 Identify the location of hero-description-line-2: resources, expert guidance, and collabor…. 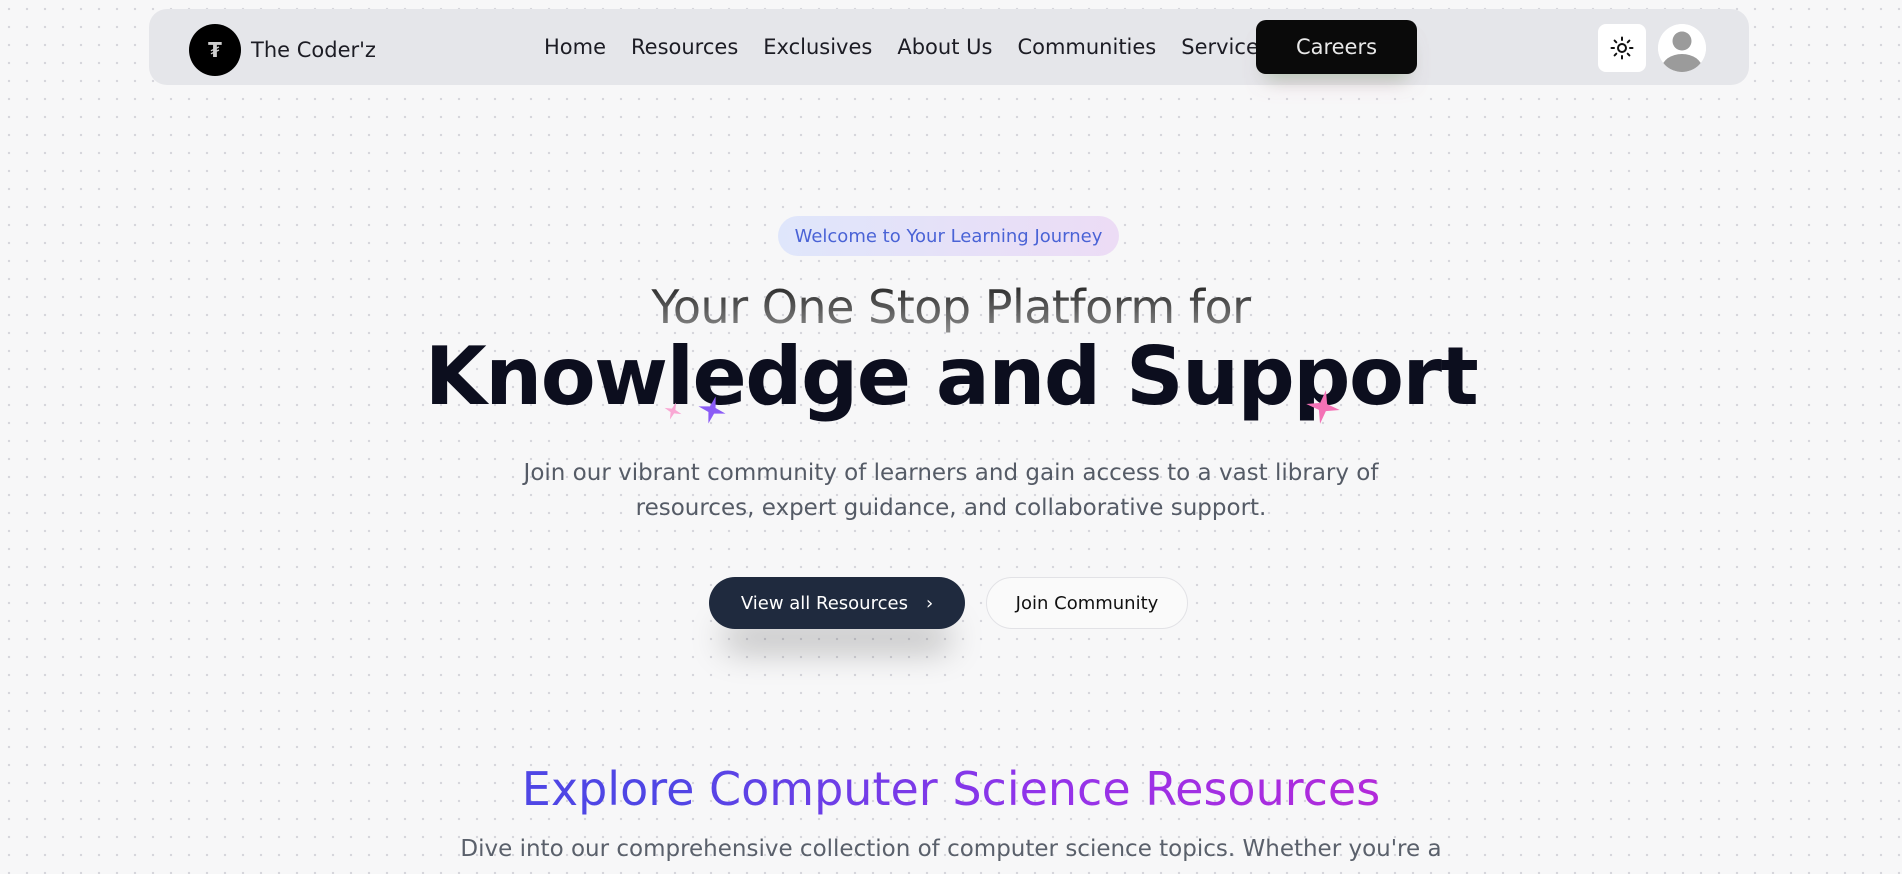
(951, 508).